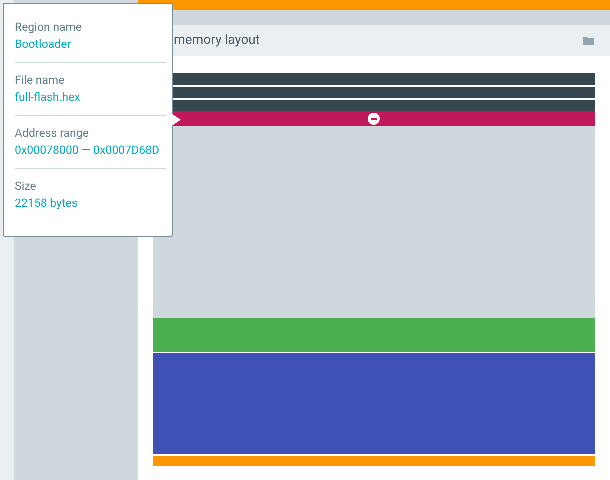 The width and height of the screenshot is (610, 480). I want to click on field-value: 22158 bytes, so click(46, 203).